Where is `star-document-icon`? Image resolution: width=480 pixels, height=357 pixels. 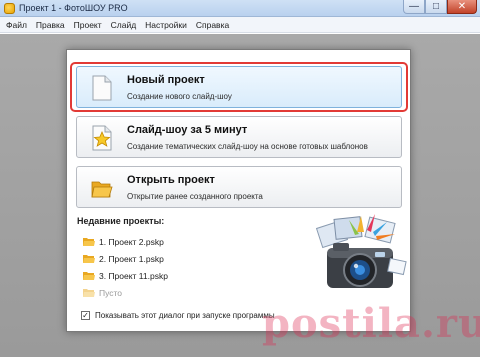
star-document-icon is located at coordinates (102, 138).